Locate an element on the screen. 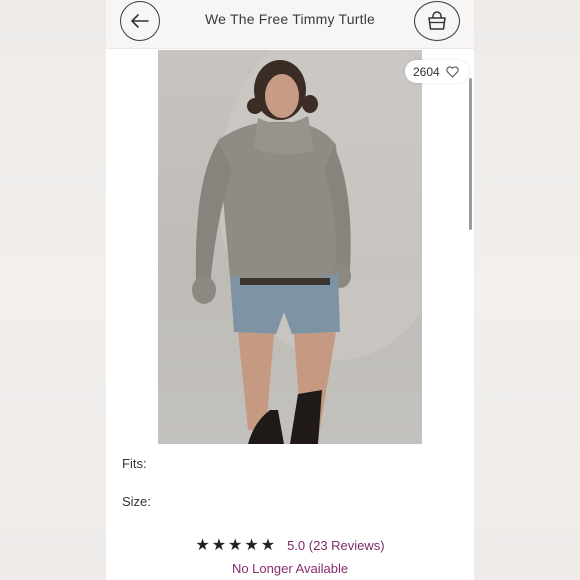  star-rating: ★★★★★ is located at coordinates (236, 545).